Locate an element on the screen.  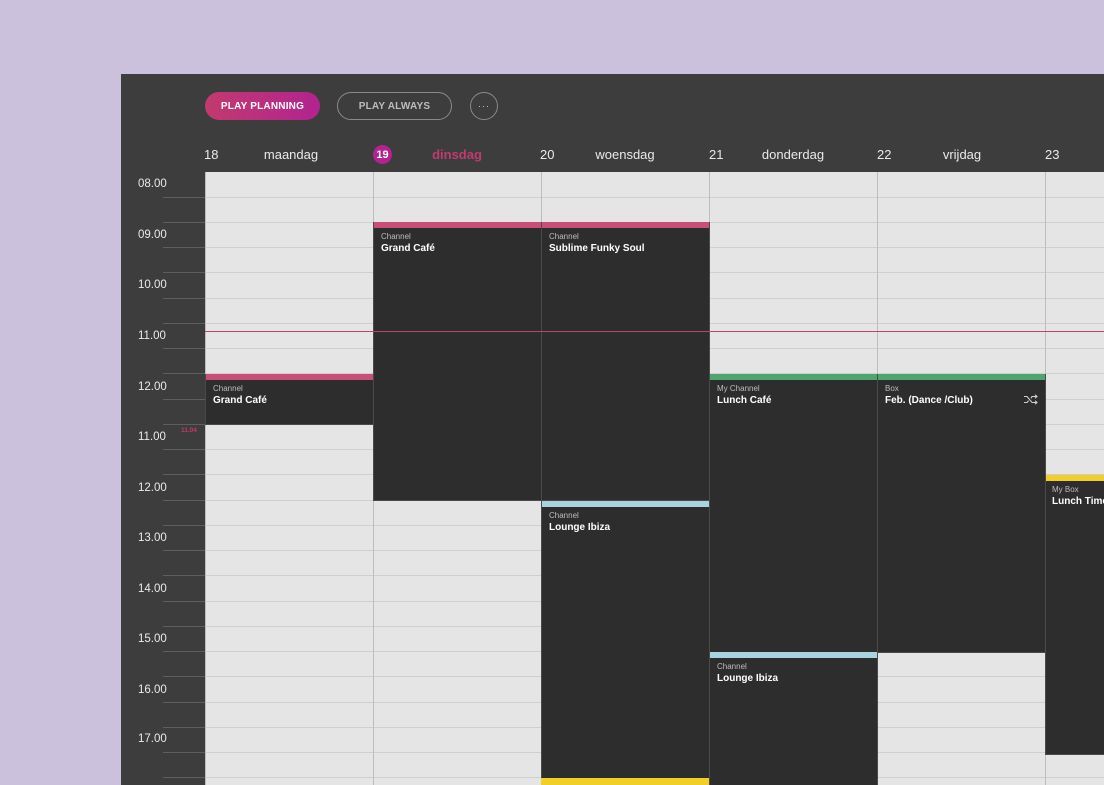
hour-label: 13.00 is located at coordinates (152, 538).